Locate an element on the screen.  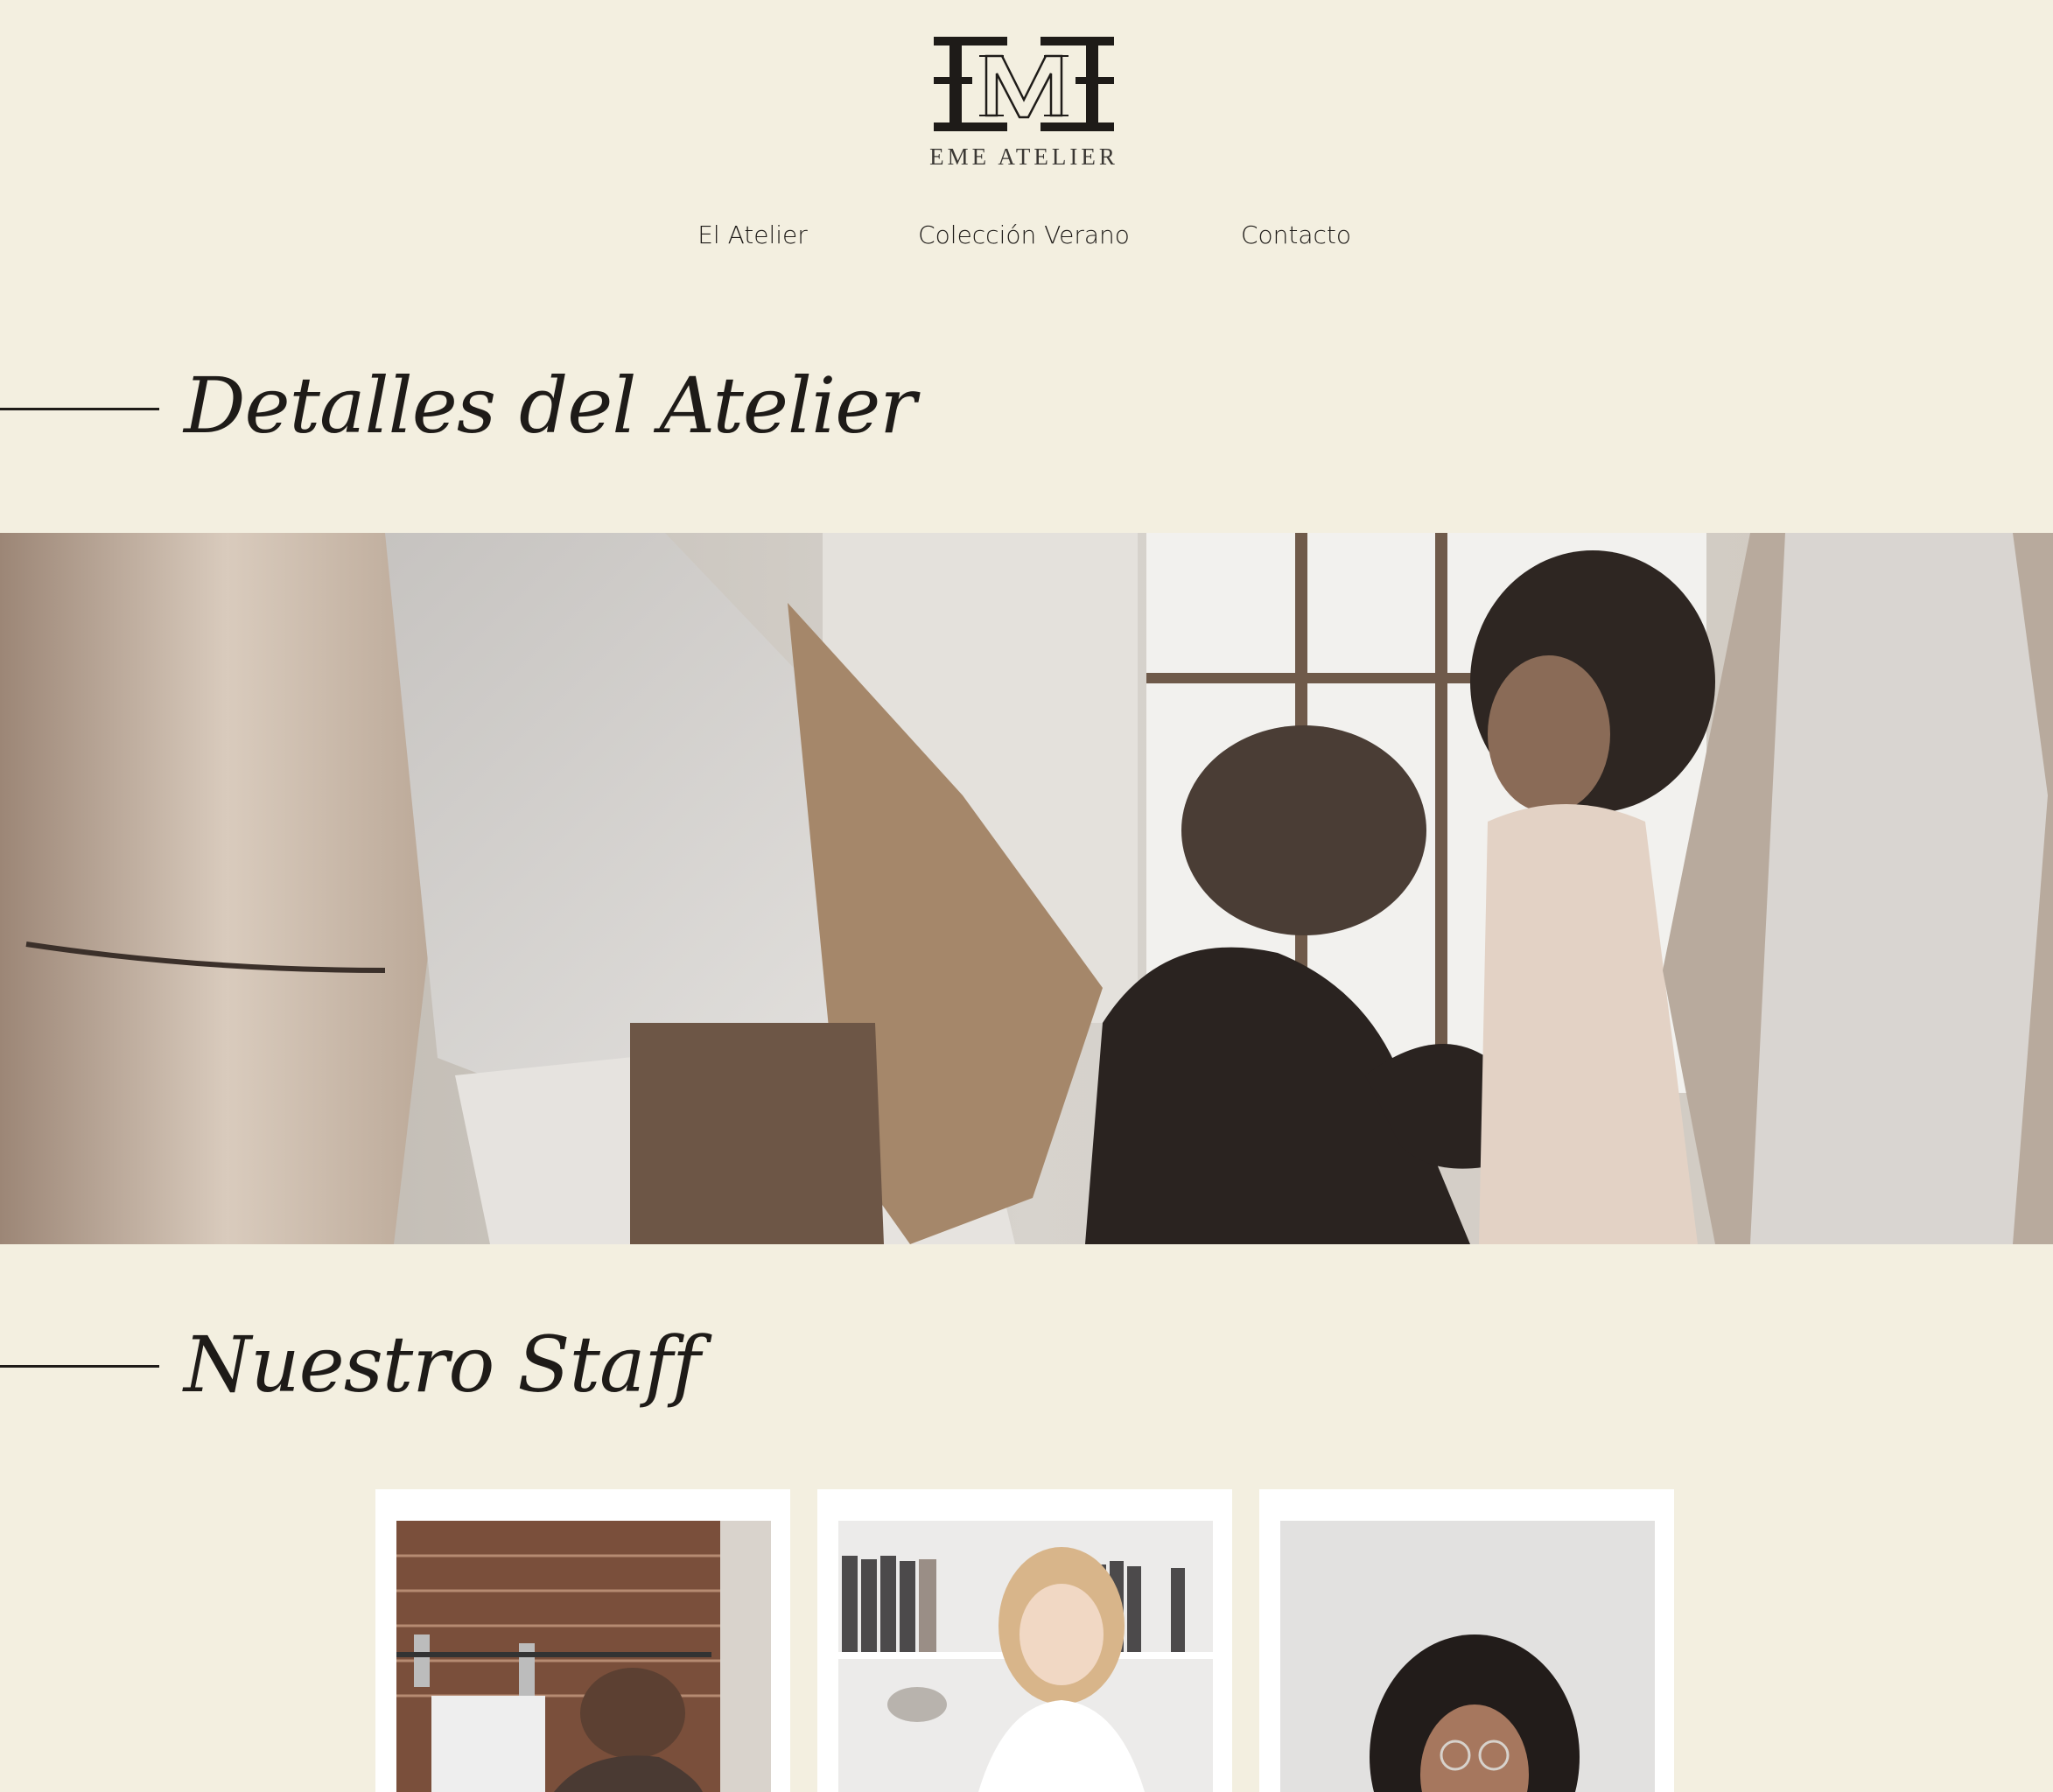
brand-name: EME ATELIER is located at coordinates (1024, 157).